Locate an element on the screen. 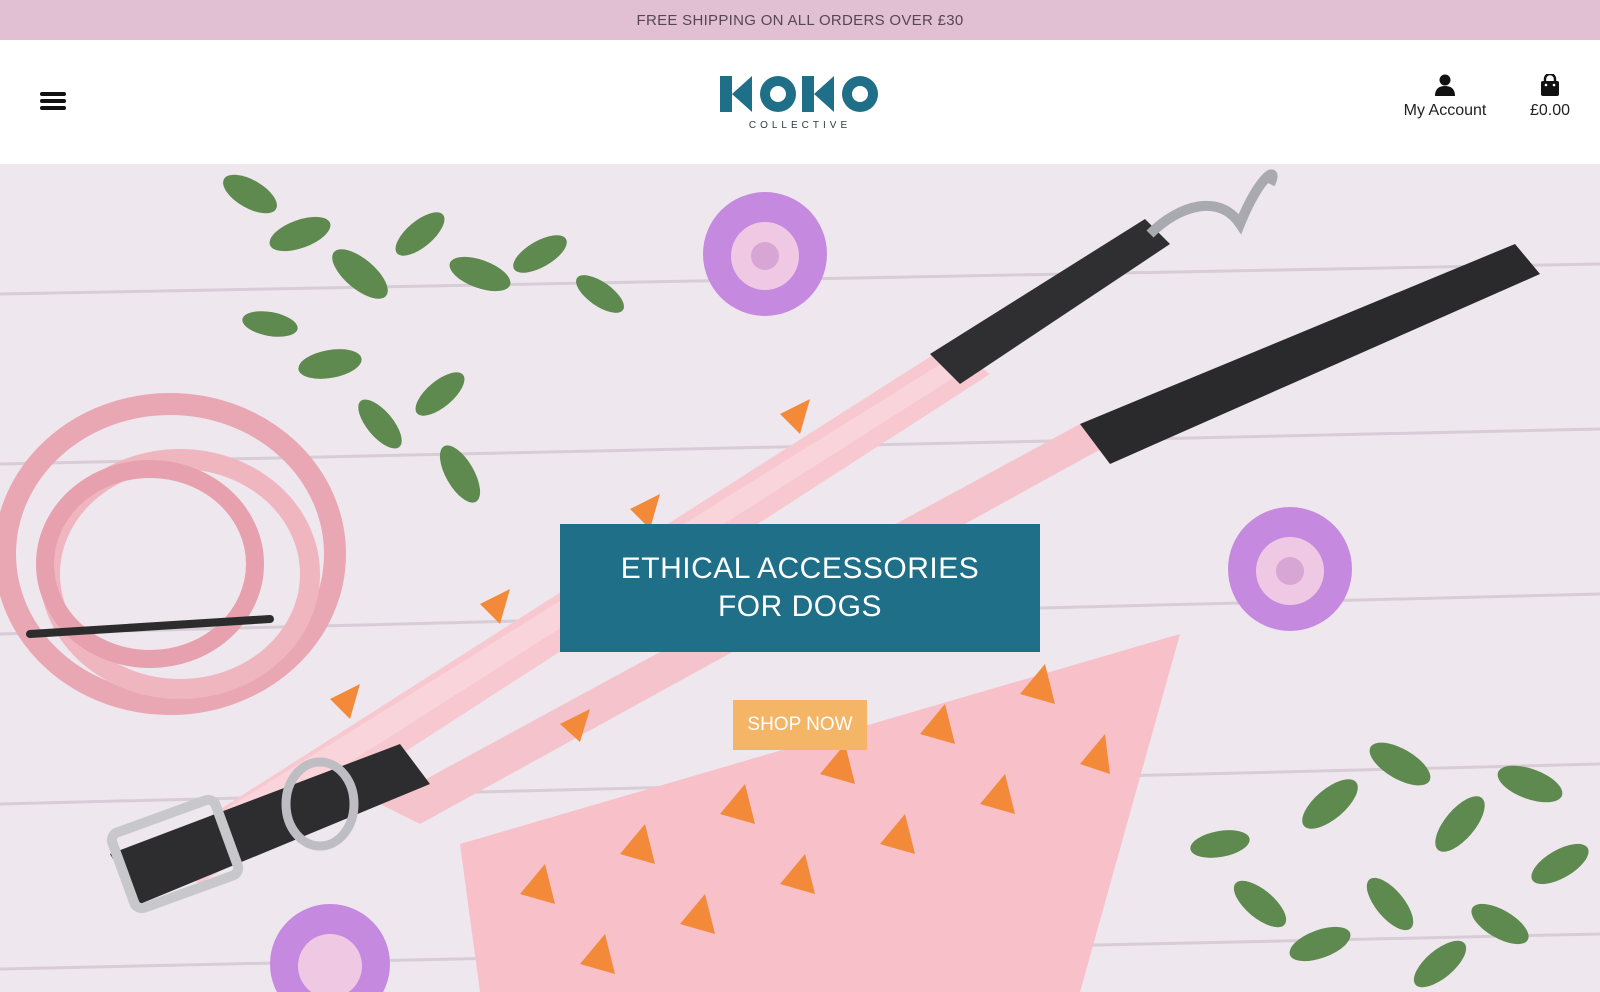 The width and height of the screenshot is (1600, 992). hero-title: ETHICAL ACCESSORIES FOR DOGS is located at coordinates (800, 587).